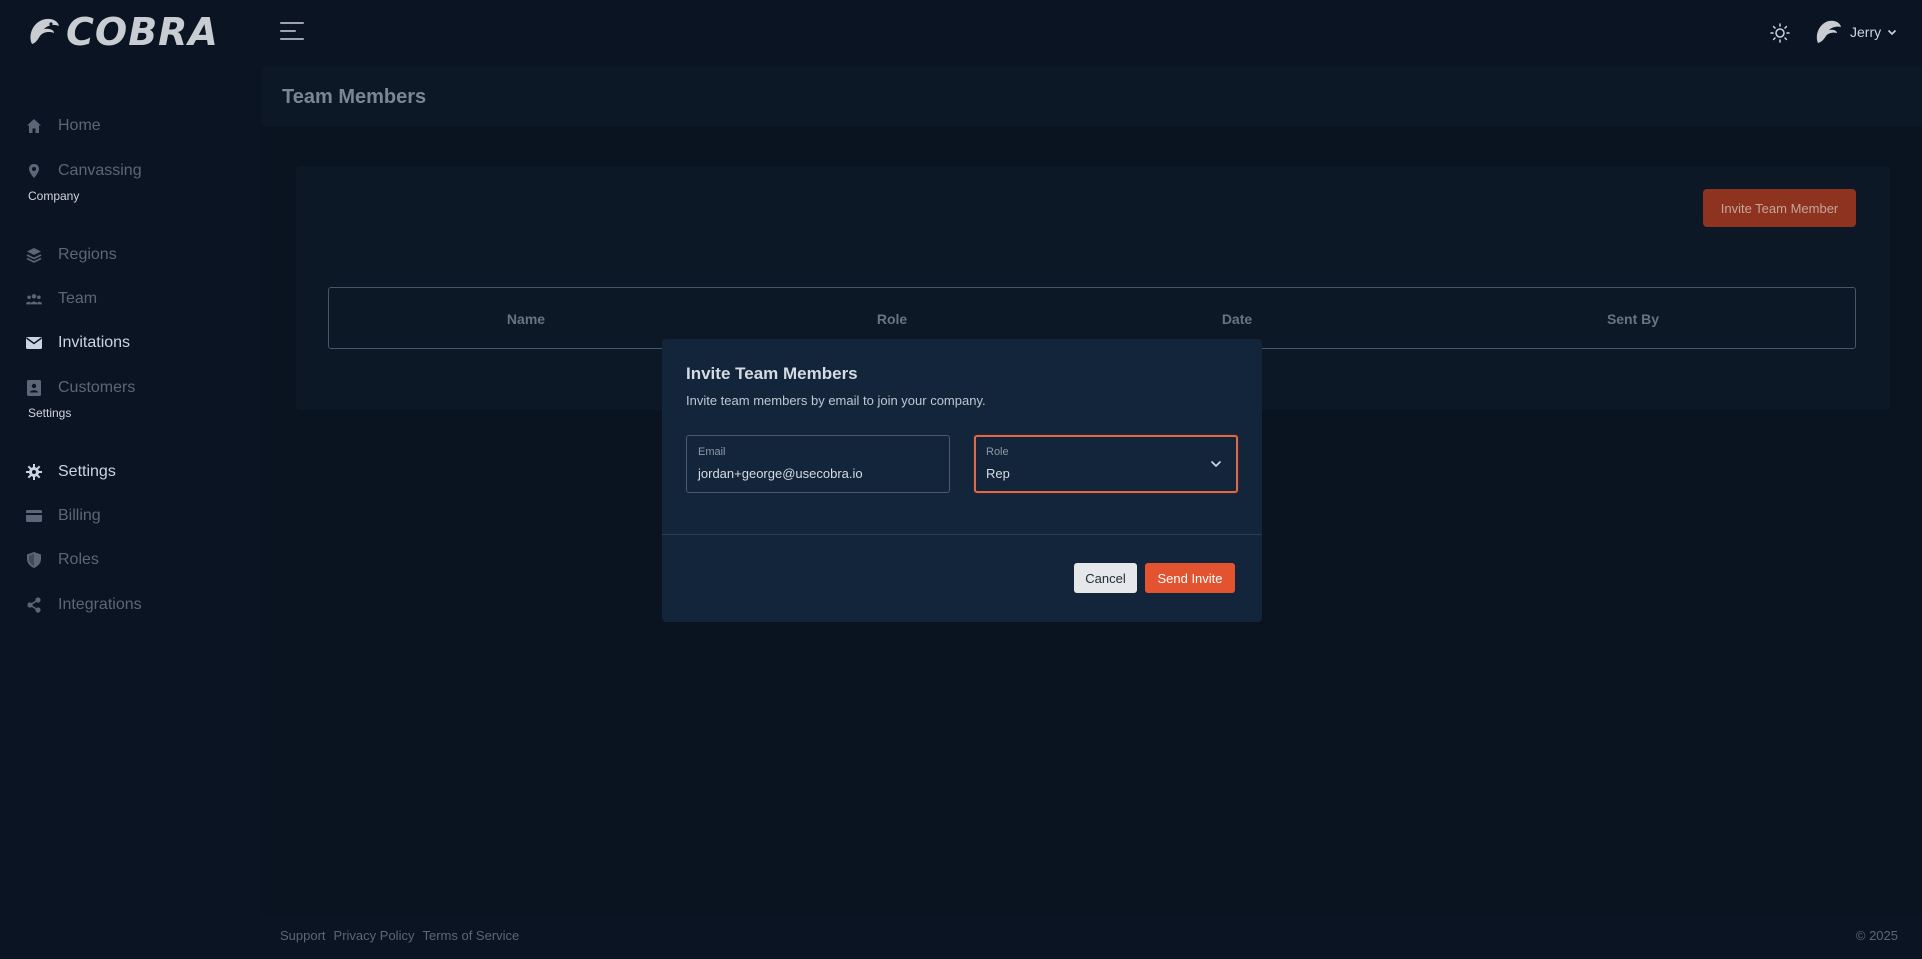 Image resolution: width=1922 pixels, height=959 pixels. What do you see at coordinates (34, 472) in the screenshot?
I see `gear-icon` at bounding box center [34, 472].